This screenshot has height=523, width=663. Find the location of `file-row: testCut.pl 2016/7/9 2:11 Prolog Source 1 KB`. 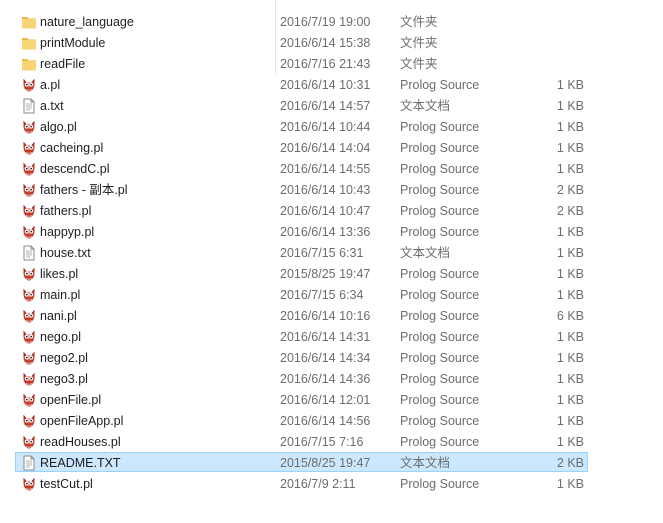

file-row: testCut.pl 2016/7/9 2:11 Prolog Source 1 KB is located at coordinates (301, 483).